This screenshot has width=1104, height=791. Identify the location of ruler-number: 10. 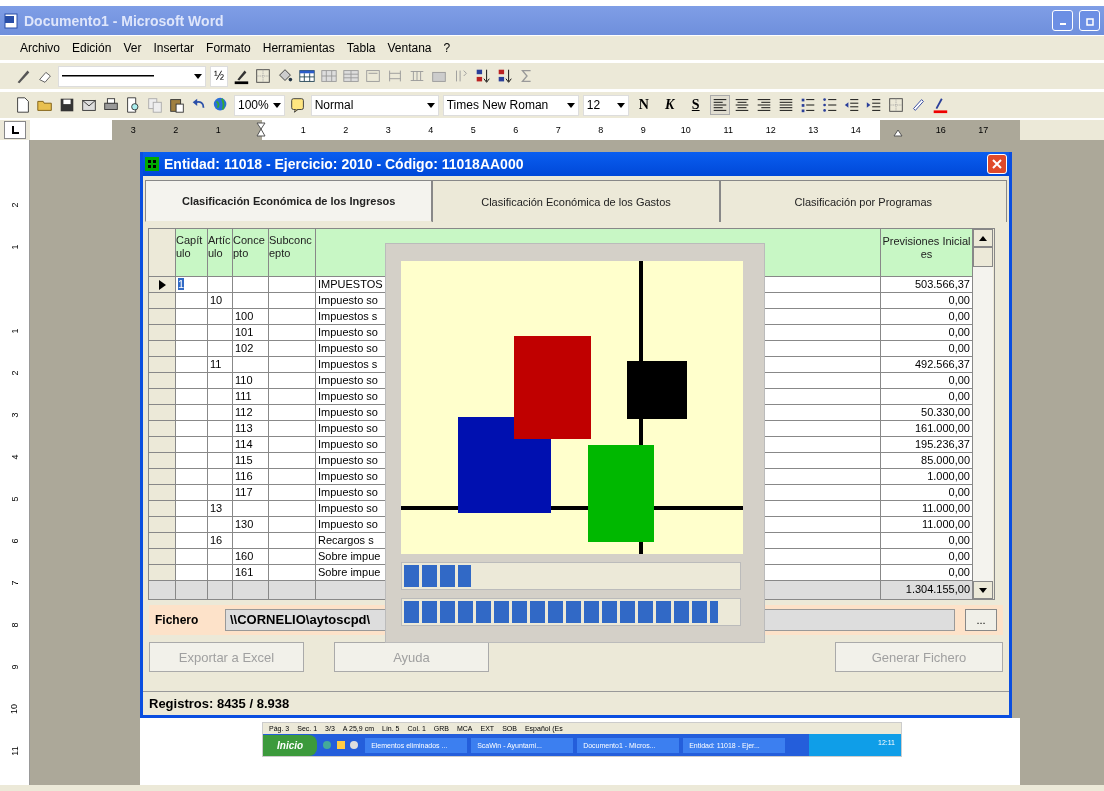
(14, 709).